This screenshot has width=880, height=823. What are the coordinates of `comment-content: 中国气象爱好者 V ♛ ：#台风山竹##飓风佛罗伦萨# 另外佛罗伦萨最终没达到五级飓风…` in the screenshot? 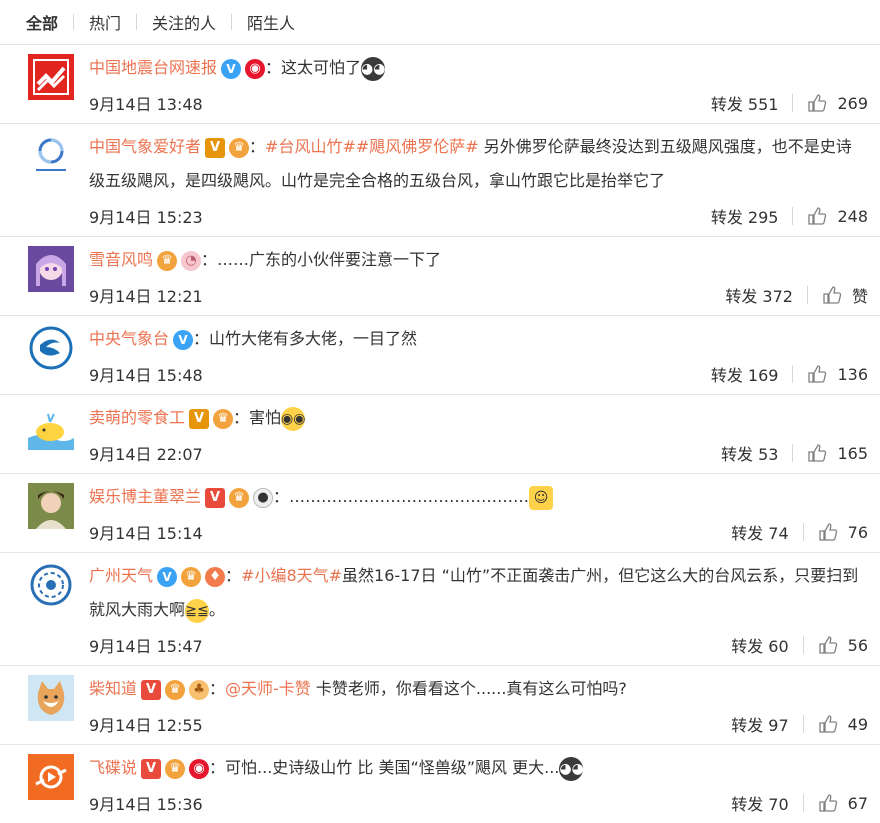 It's located at (470, 163).